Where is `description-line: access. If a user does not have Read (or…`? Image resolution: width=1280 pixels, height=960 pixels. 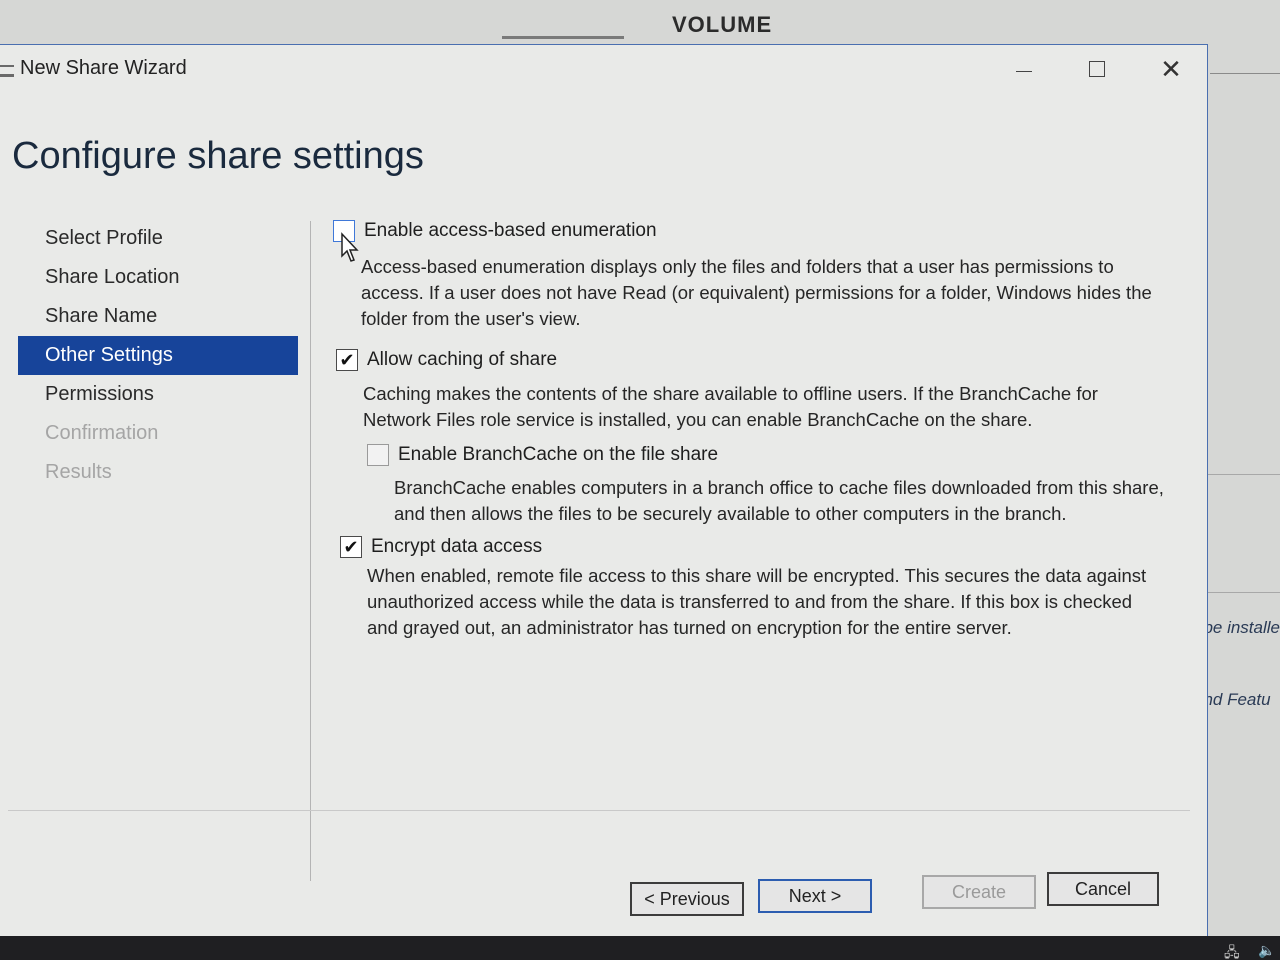
description-line: access. If a user does not have Read (or… is located at coordinates (756, 292).